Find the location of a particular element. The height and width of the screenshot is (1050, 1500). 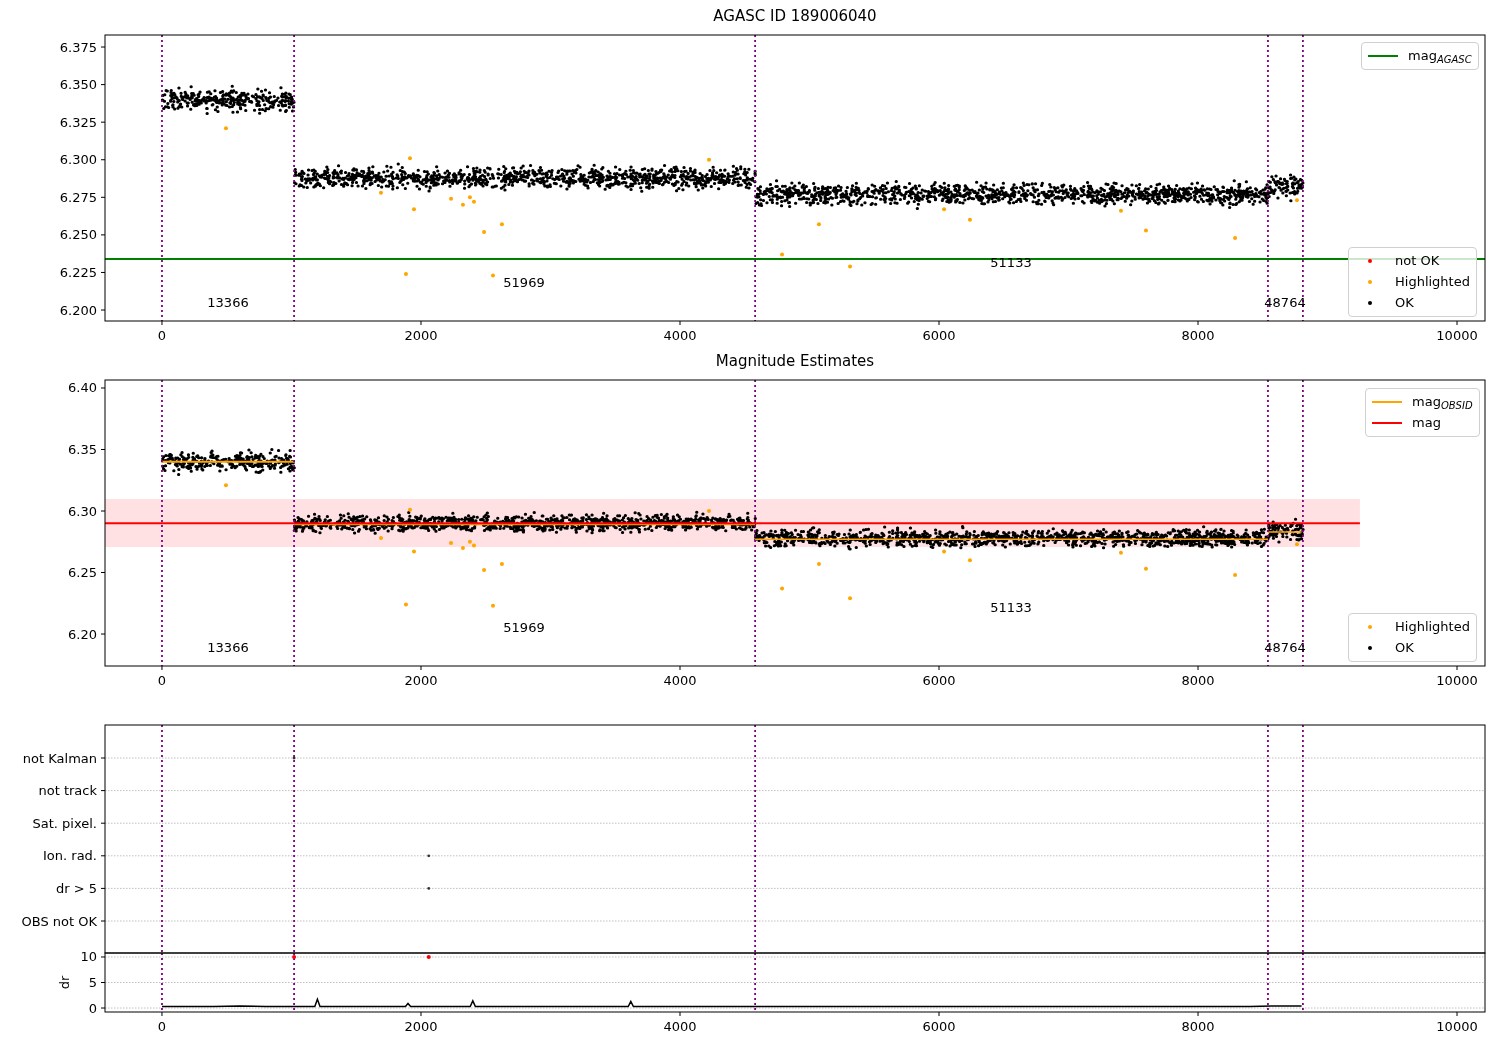

legend-label: mag is located at coordinates (1426, 423).